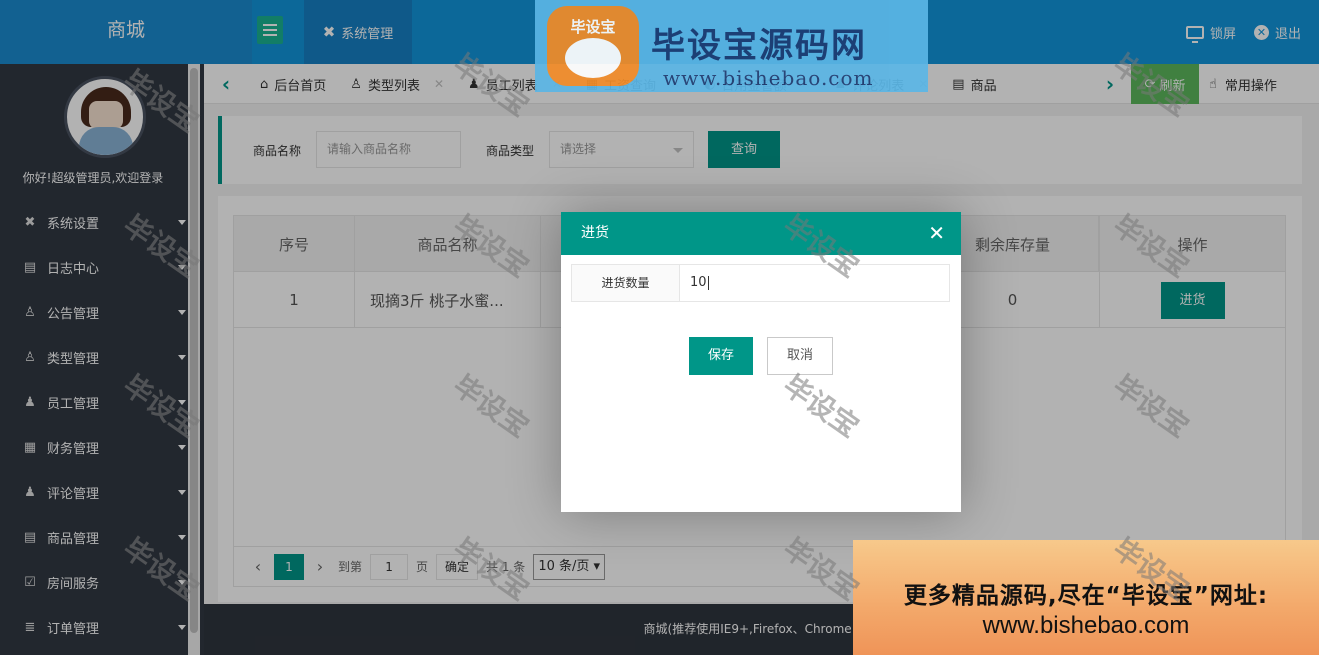  Describe the element at coordinates (761, 233) in the screenshot. I see `dialog-header: 进货 ✕` at that location.